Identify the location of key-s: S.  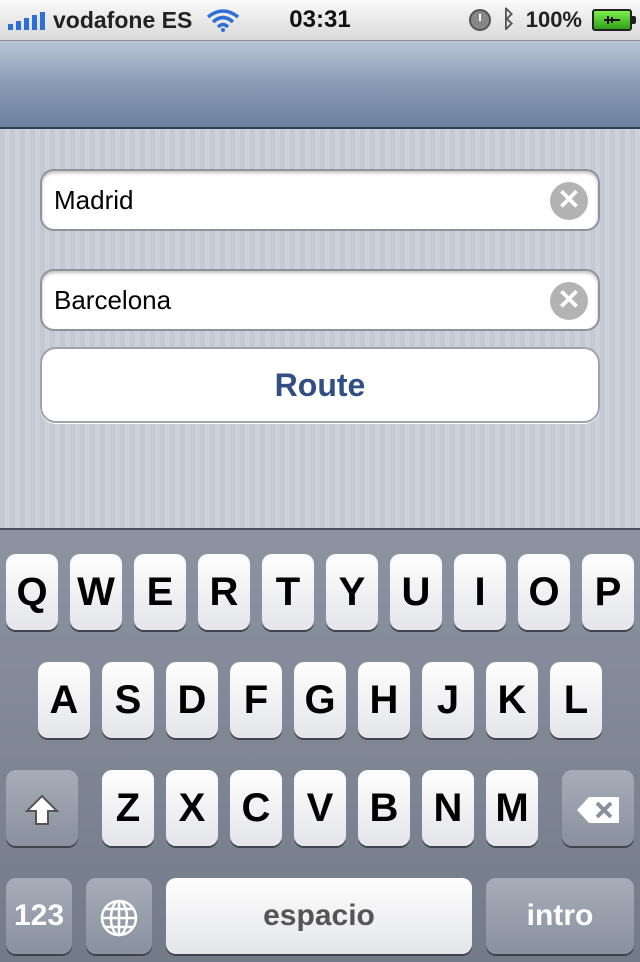
(128, 700).